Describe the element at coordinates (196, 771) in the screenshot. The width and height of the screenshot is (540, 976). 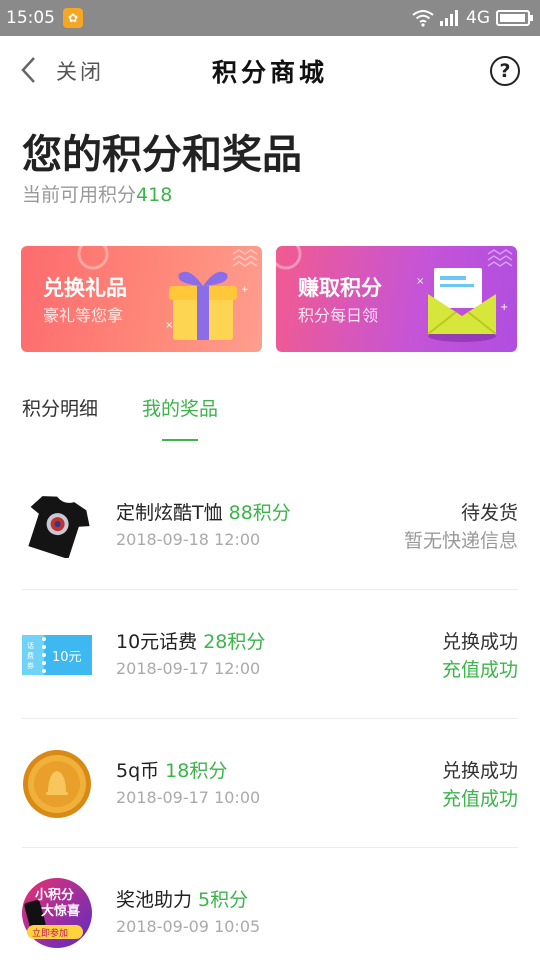
I see `prize-cost: 18积分` at that location.